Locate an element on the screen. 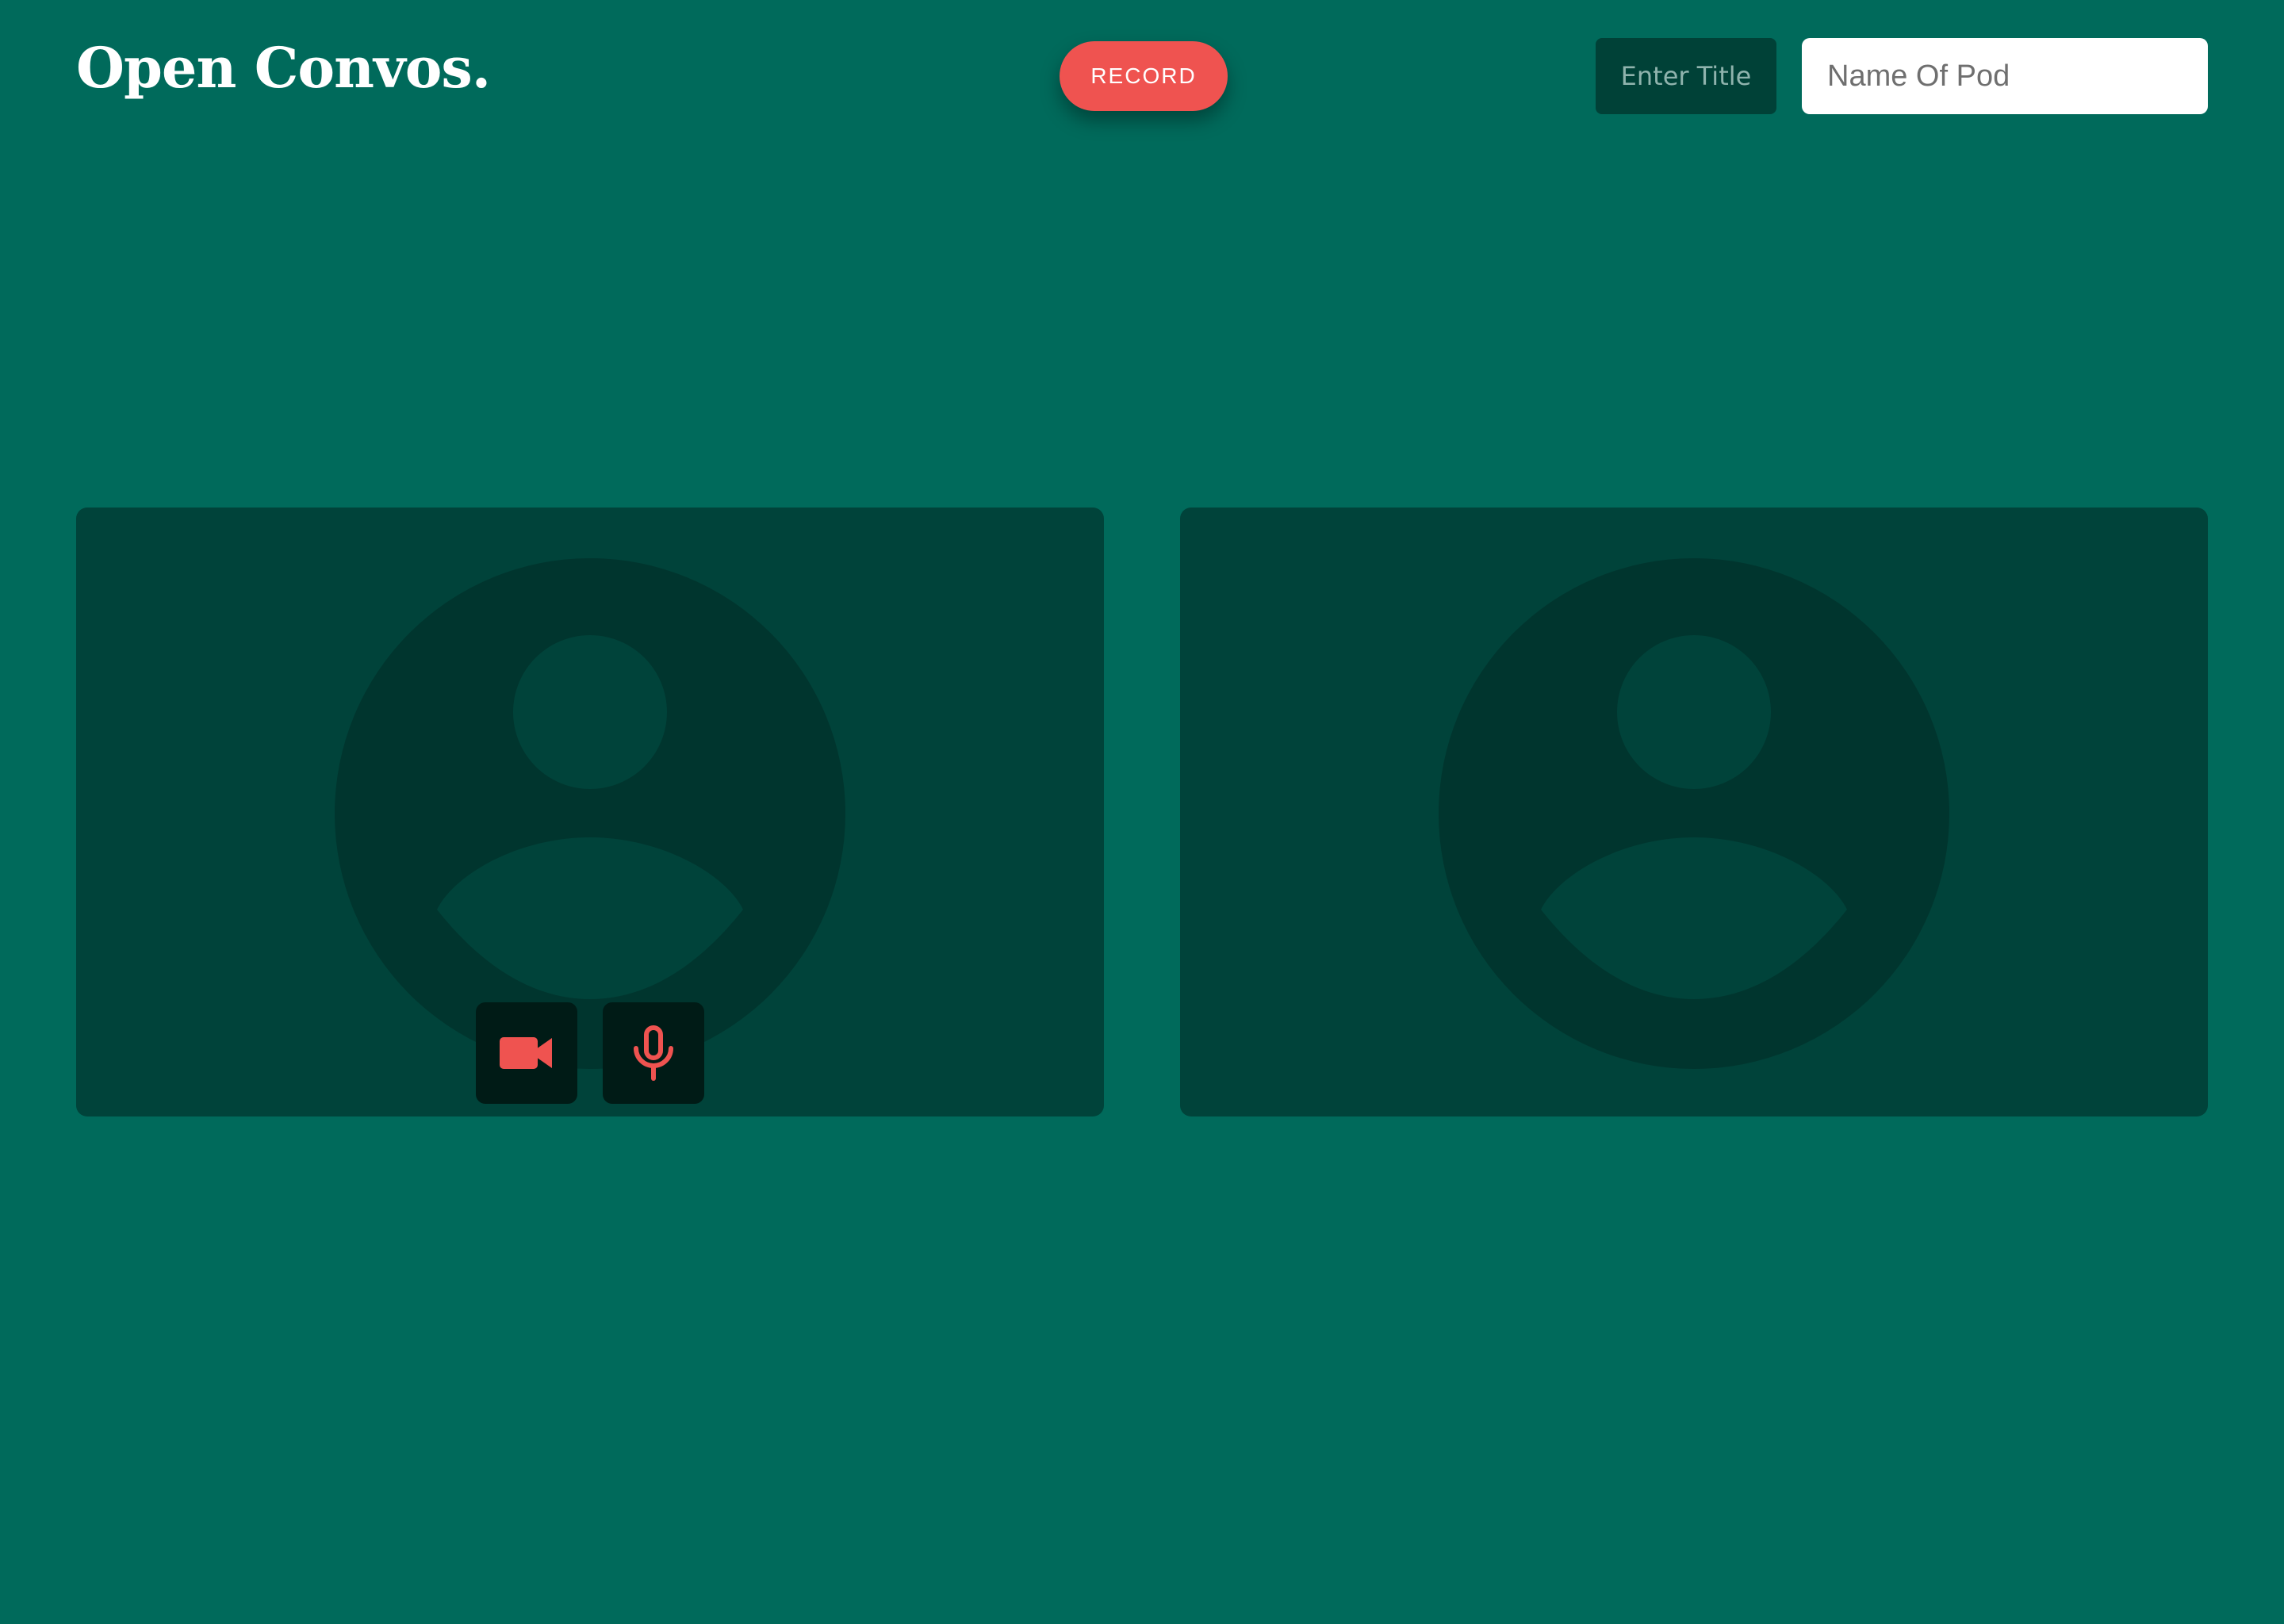 The height and width of the screenshot is (1624, 2284). microphone-toggle-button is located at coordinates (653, 1053).